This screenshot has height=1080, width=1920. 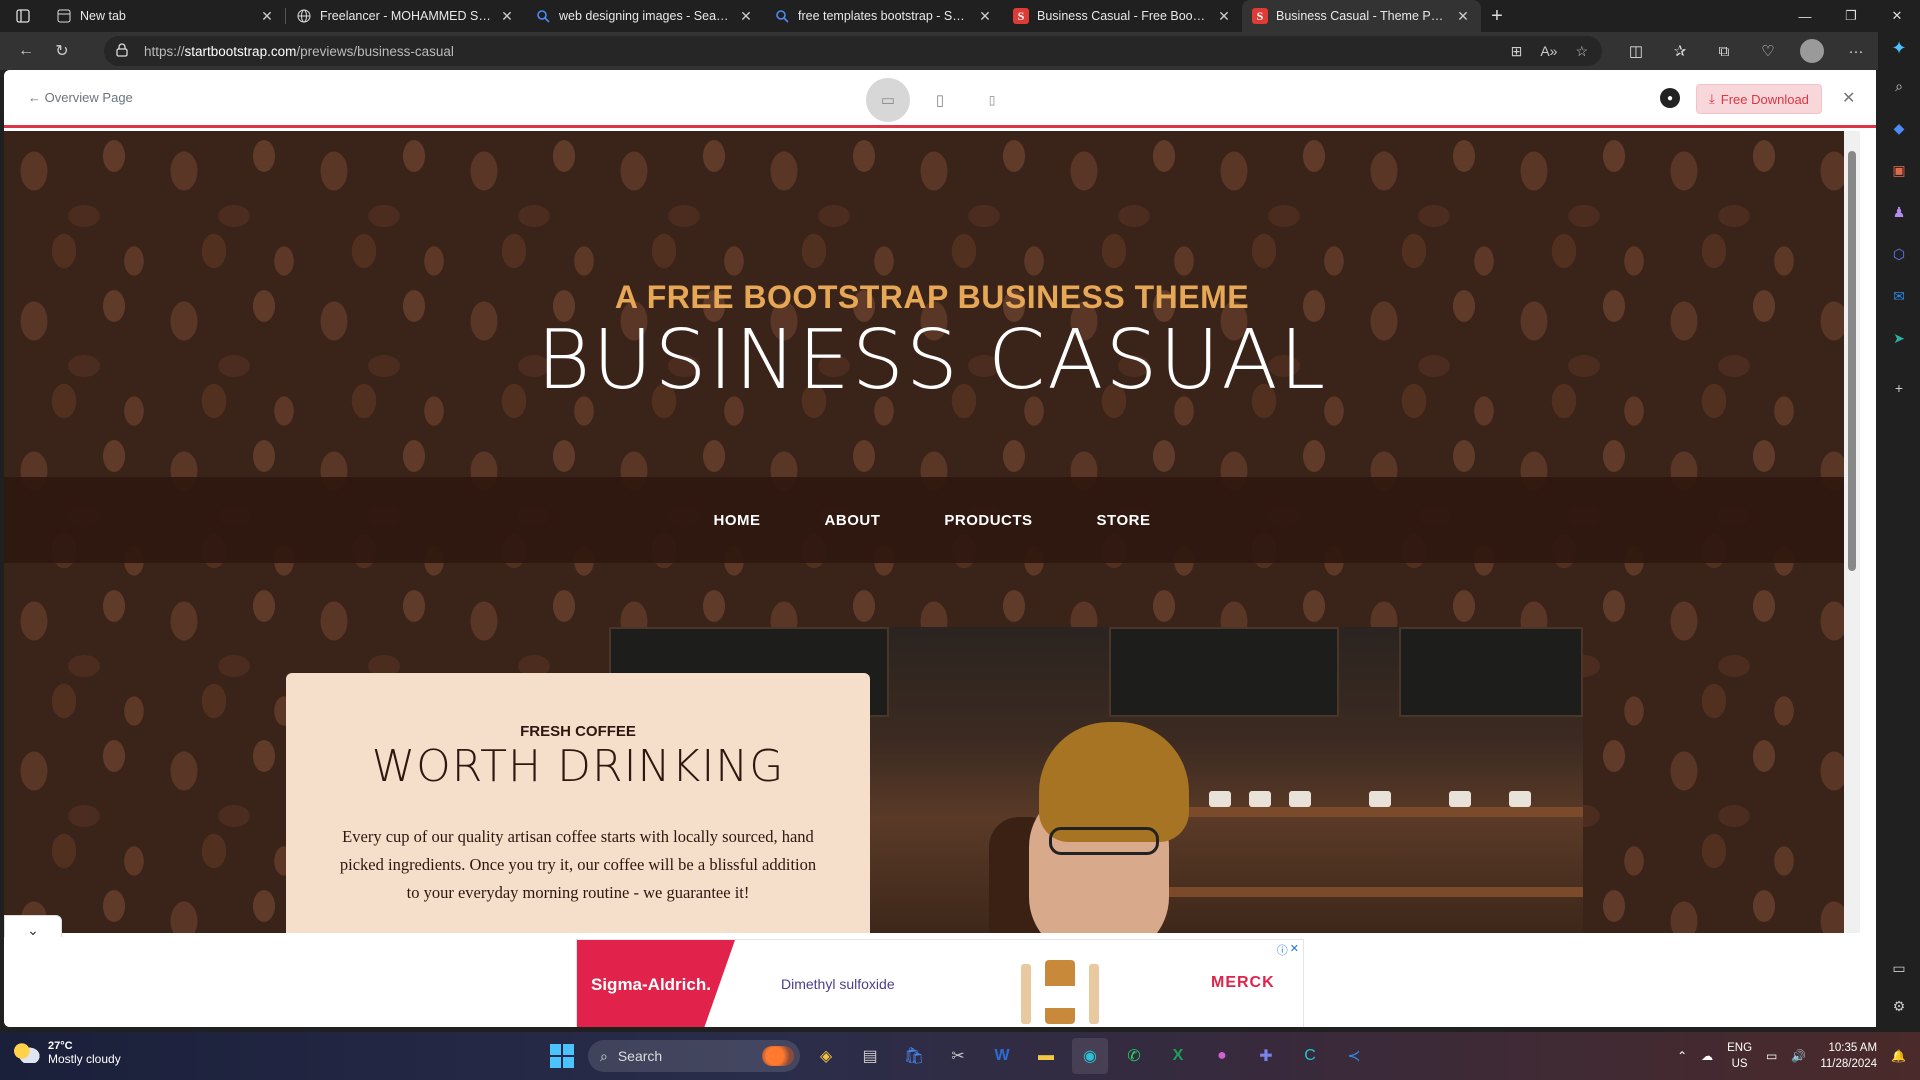 What do you see at coordinates (1517, 51) in the screenshot?
I see `app-available-icon: ⊞` at bounding box center [1517, 51].